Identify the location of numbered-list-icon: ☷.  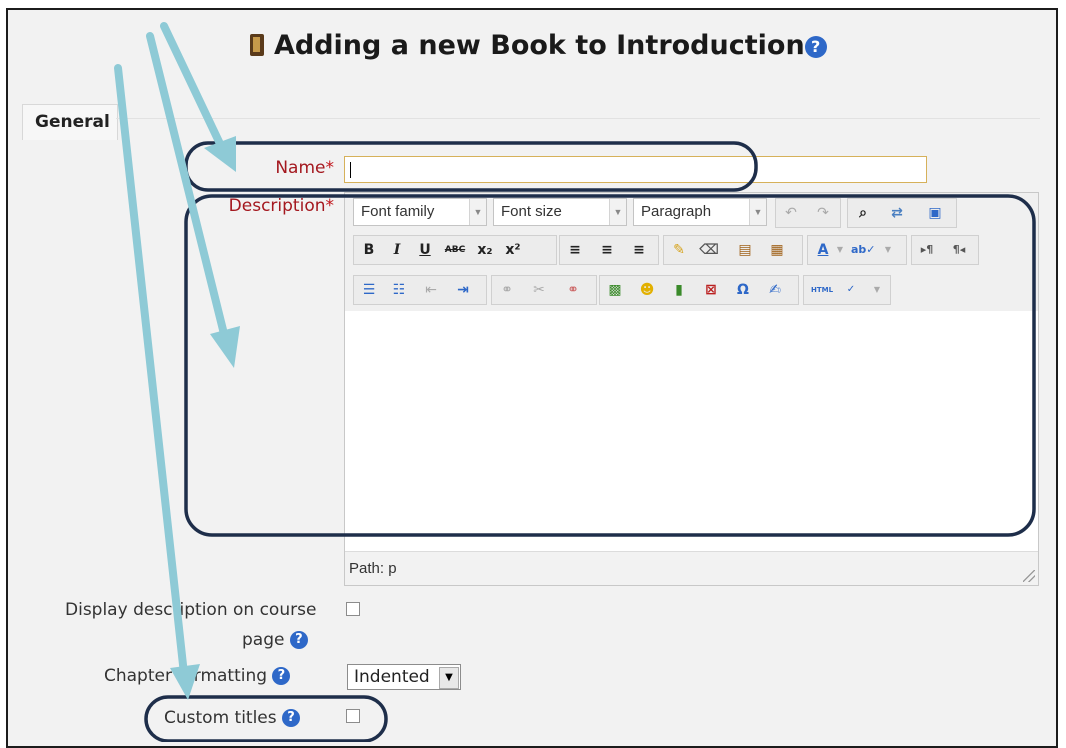
(399, 290).